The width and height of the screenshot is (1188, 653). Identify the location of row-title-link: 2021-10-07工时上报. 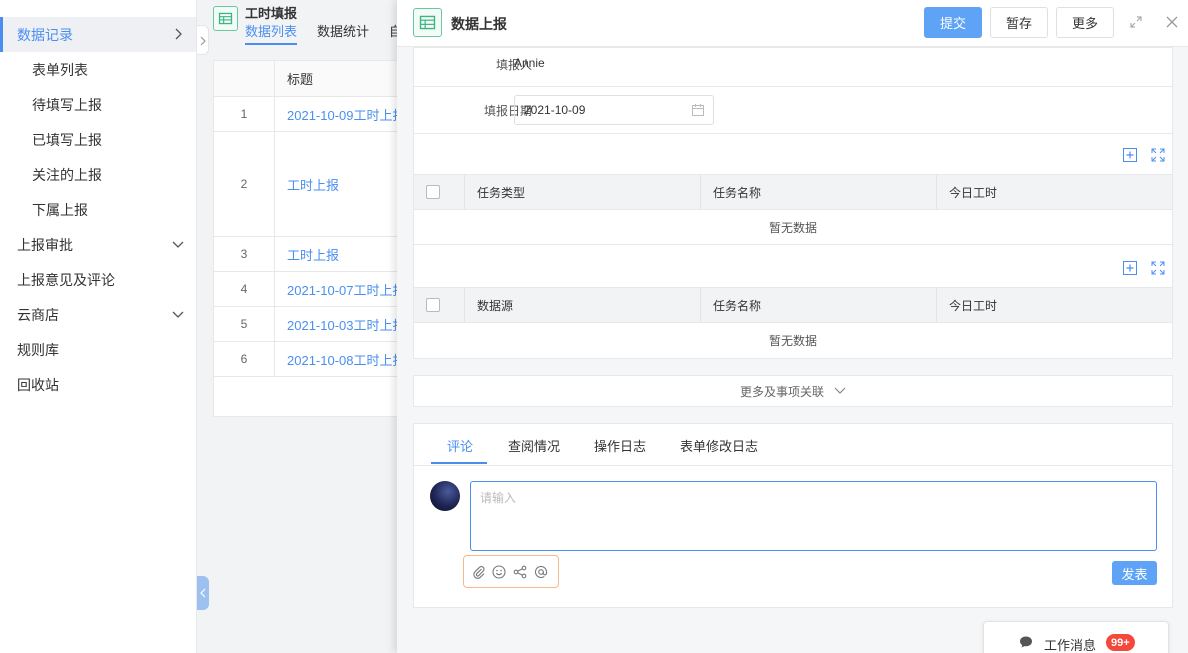
(342, 289).